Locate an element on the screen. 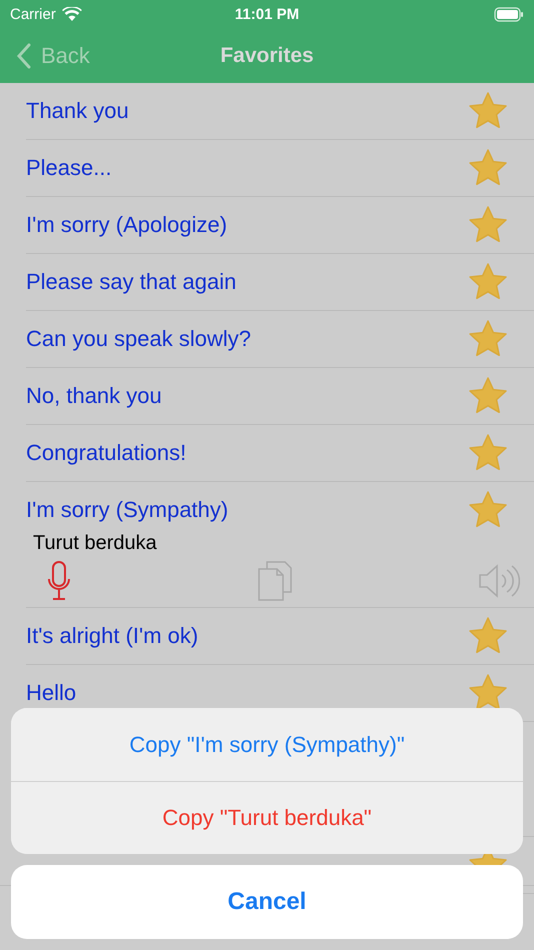 The height and width of the screenshot is (950, 534). time-label: 11:01 PM is located at coordinates (267, 14).